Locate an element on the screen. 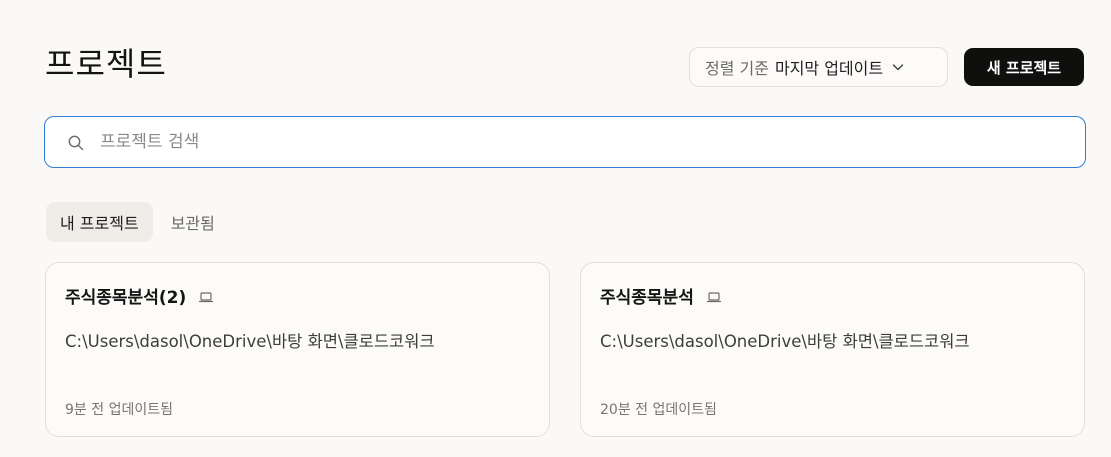 The height and width of the screenshot is (457, 1111). project-updated-time: 20분 전 업데이트됨 is located at coordinates (658, 410).